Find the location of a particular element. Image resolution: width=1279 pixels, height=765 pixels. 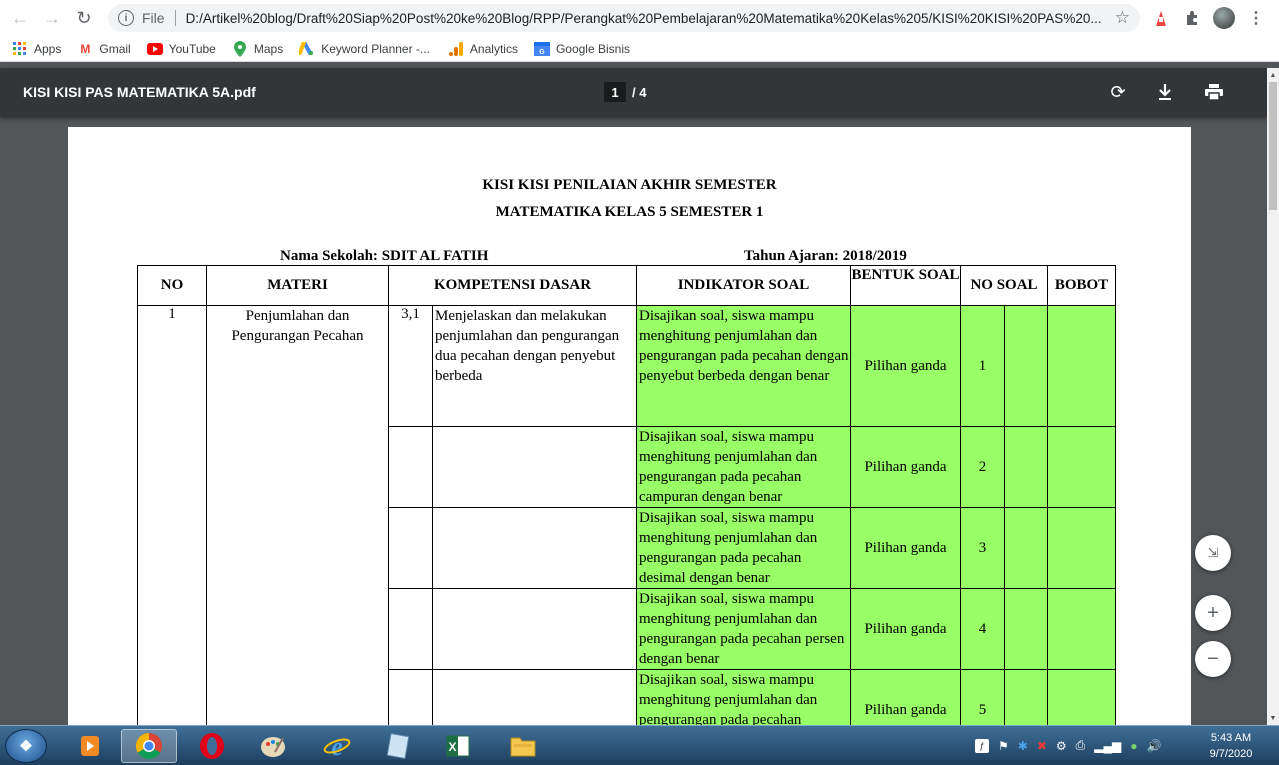

bookmark-maps: Maps is located at coordinates (258, 48).